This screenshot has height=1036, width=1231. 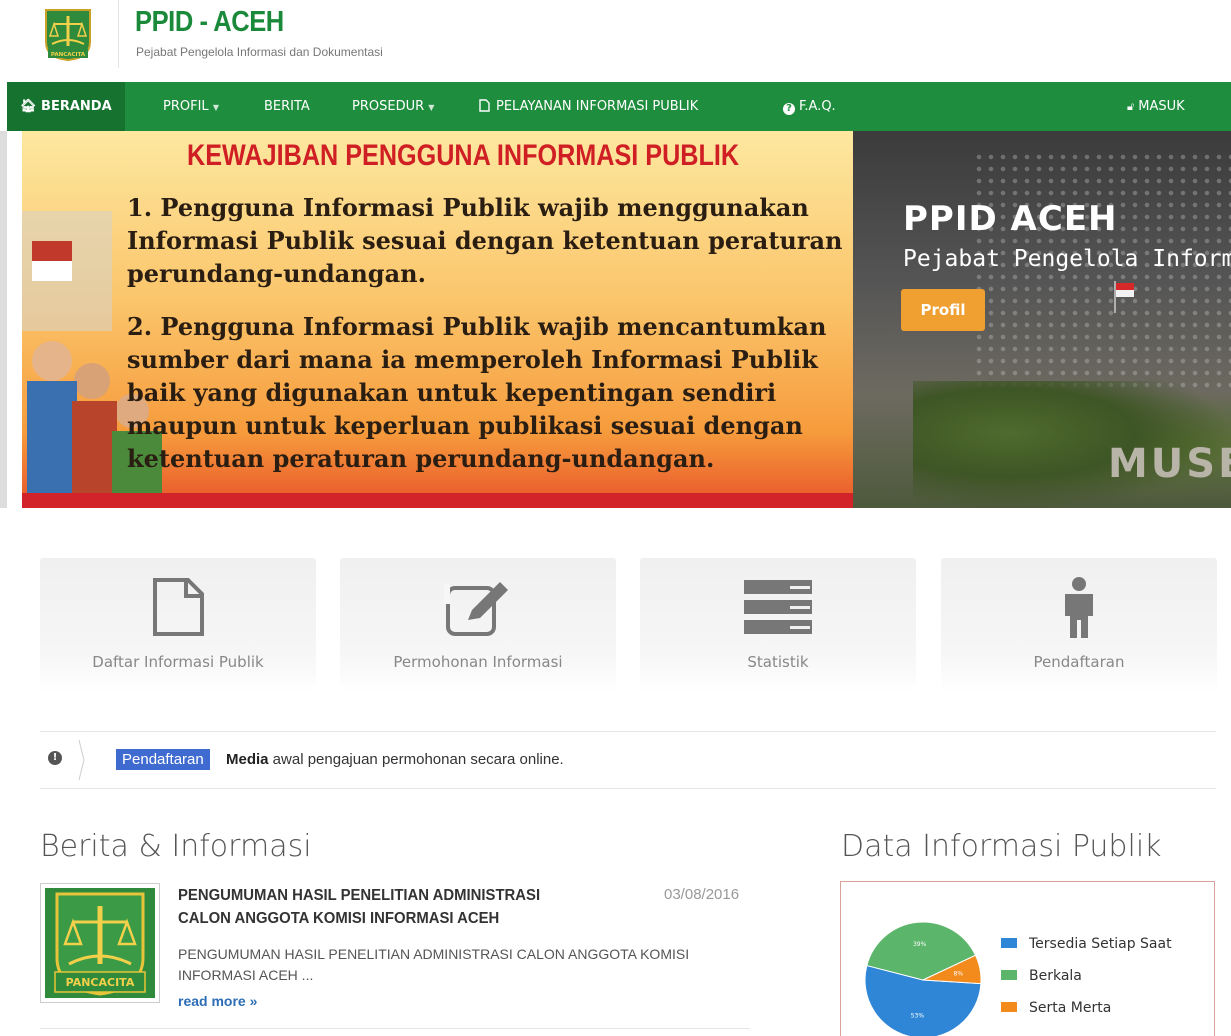 What do you see at coordinates (118, 34) in the screenshot?
I see `brand-divider` at bounding box center [118, 34].